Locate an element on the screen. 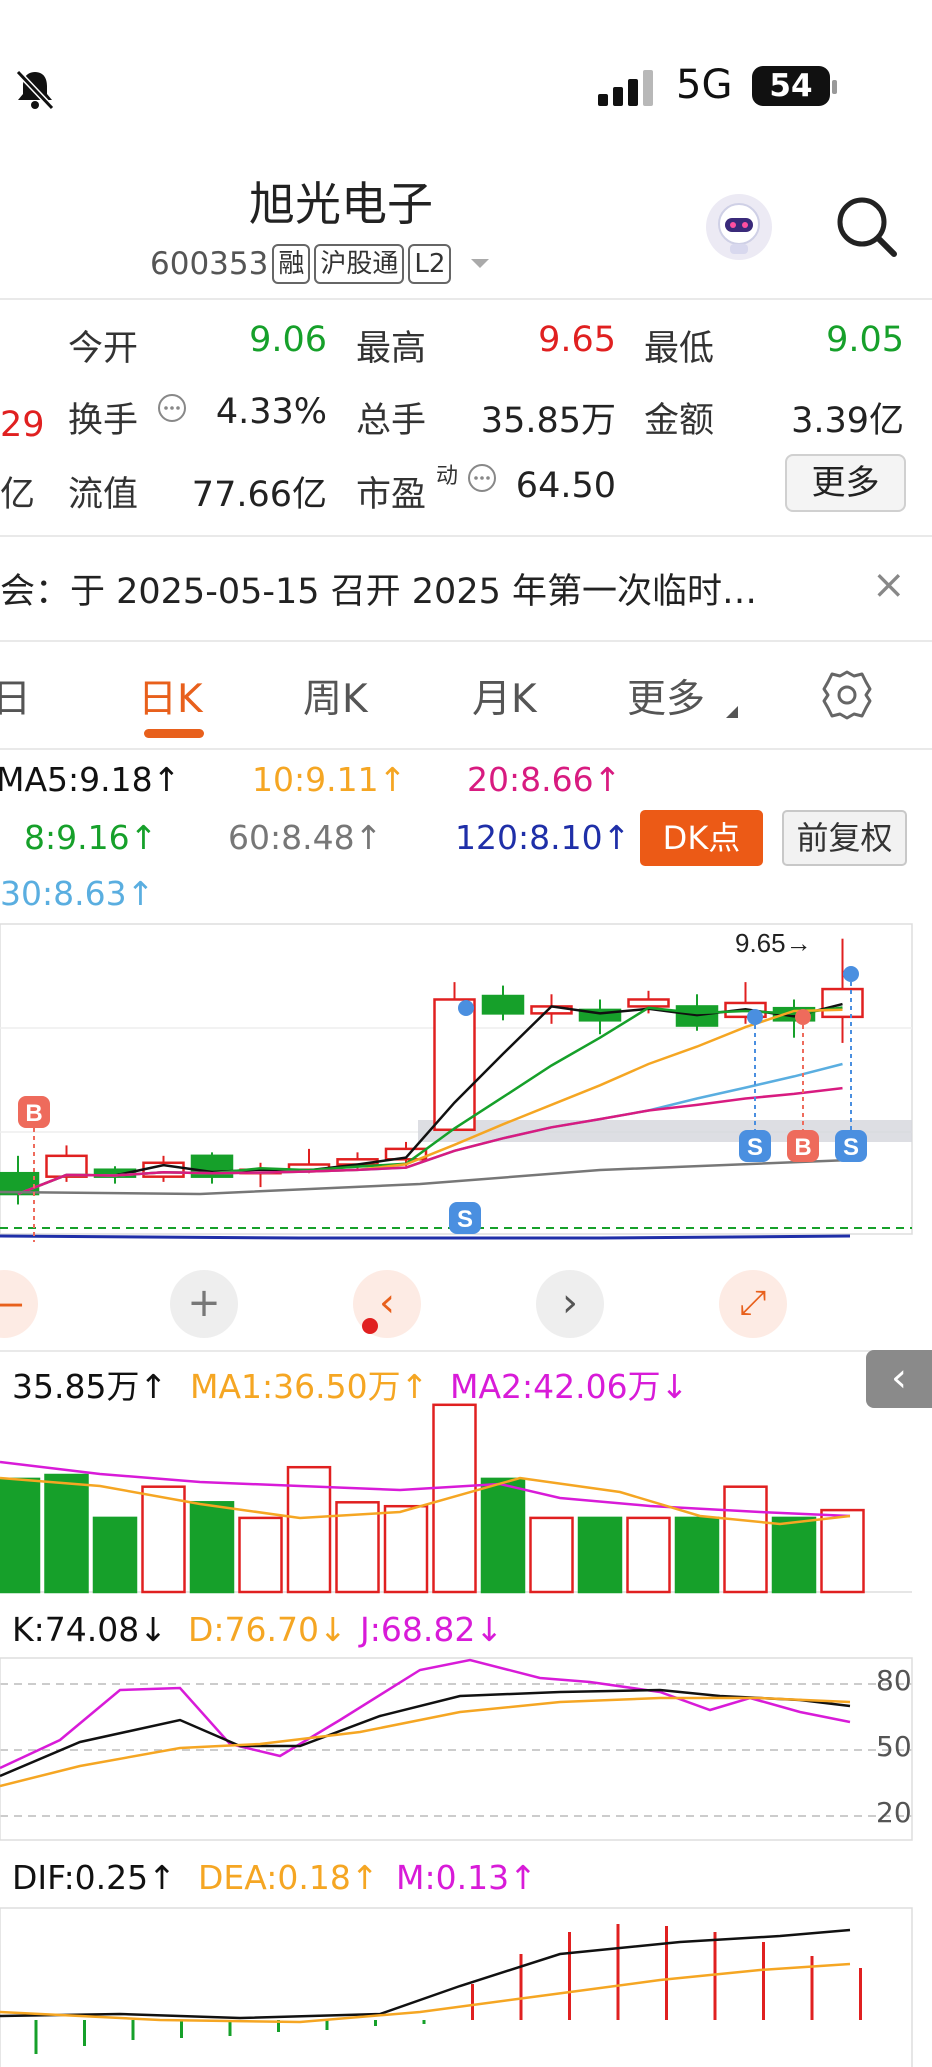 The width and height of the screenshot is (932, 2067). zoom-in-icon: + is located at coordinates (204, 1304).